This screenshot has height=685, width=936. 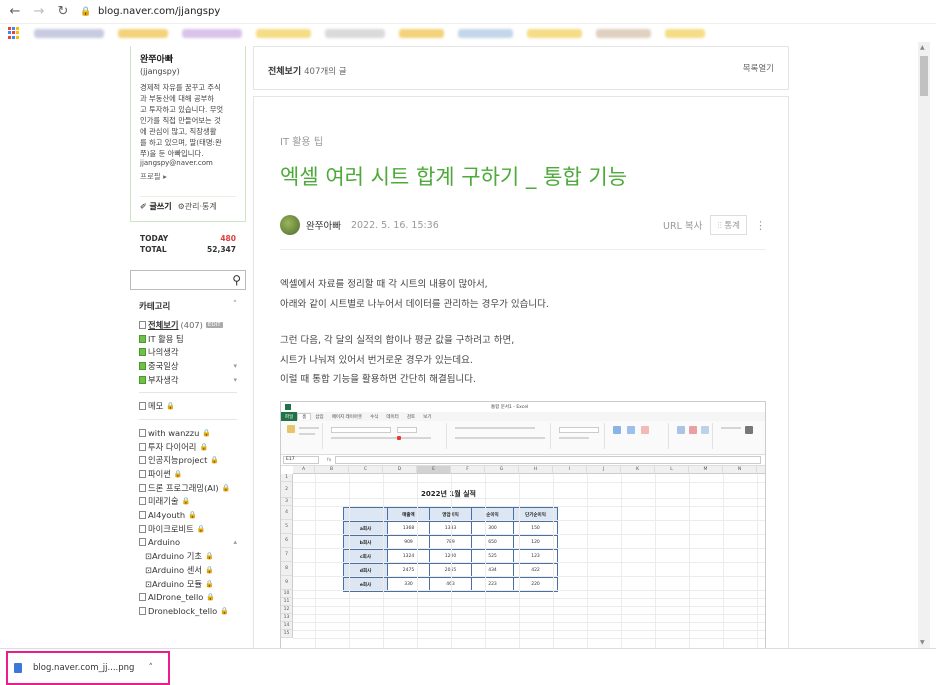 I want to click on category-all: 전체보기 (407) EDIT, so click(x=188, y=325).